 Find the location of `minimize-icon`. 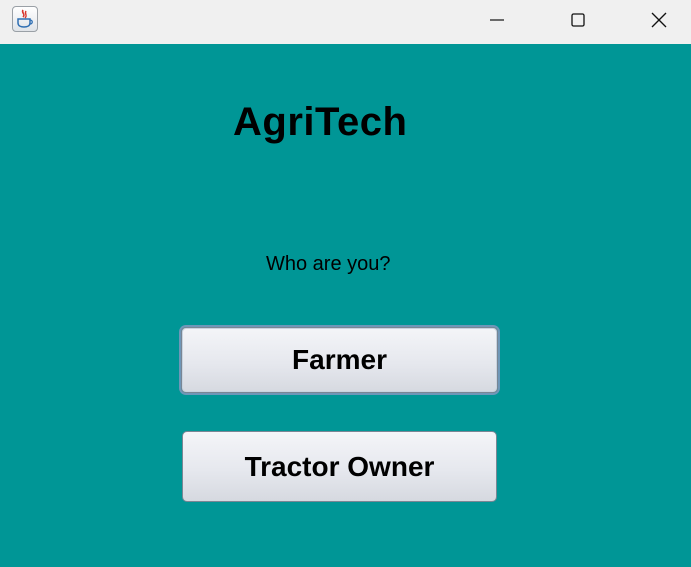

minimize-icon is located at coordinates (497, 20).